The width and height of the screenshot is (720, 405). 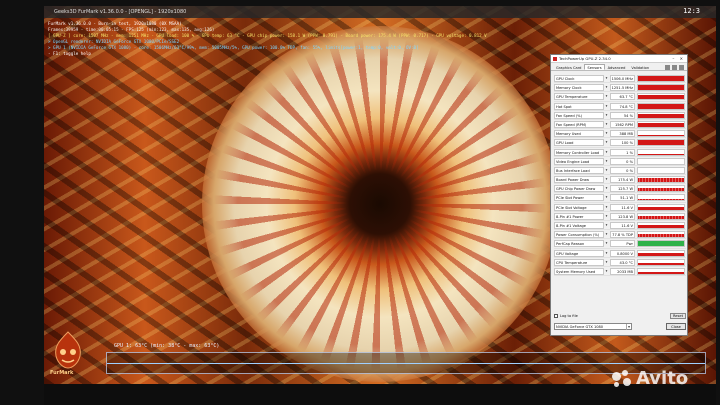 I want to click on sensor-value: Pwr, so click(x=622, y=244).